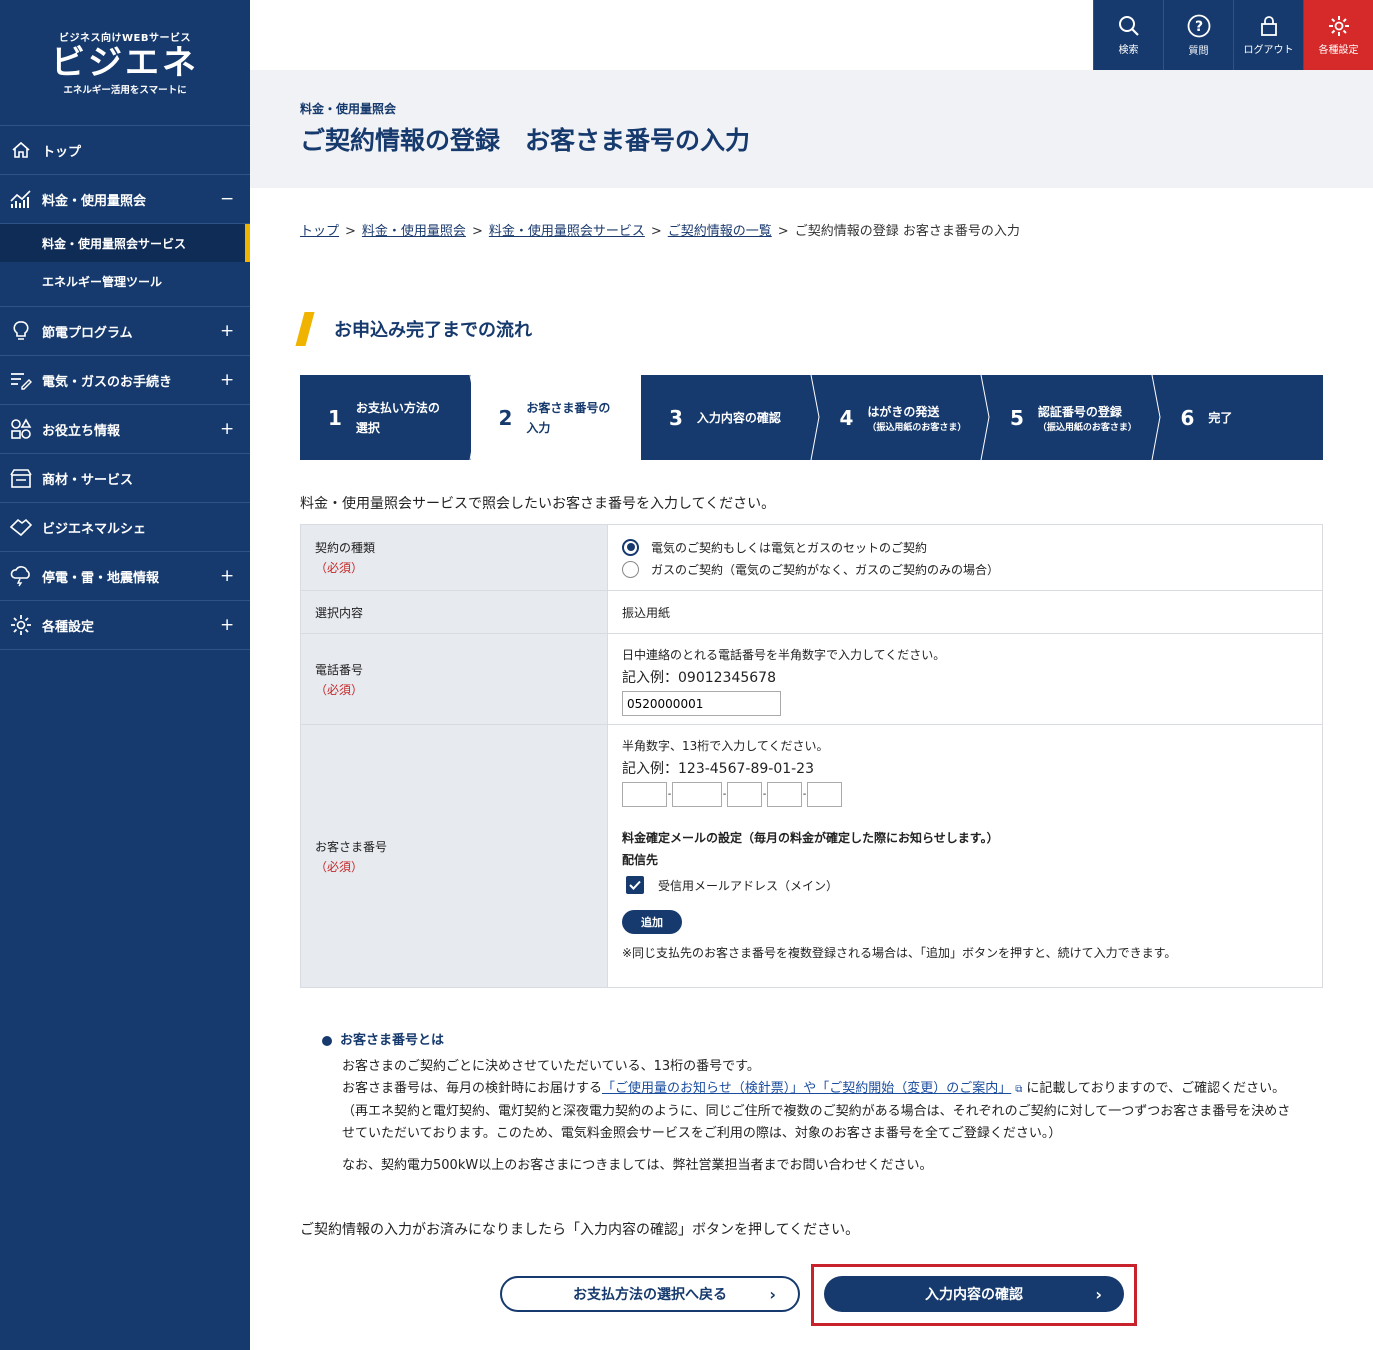 This screenshot has width=1373, height=1350. What do you see at coordinates (646, 612) in the screenshot?
I see `selection-value: 振込用紙` at bounding box center [646, 612].